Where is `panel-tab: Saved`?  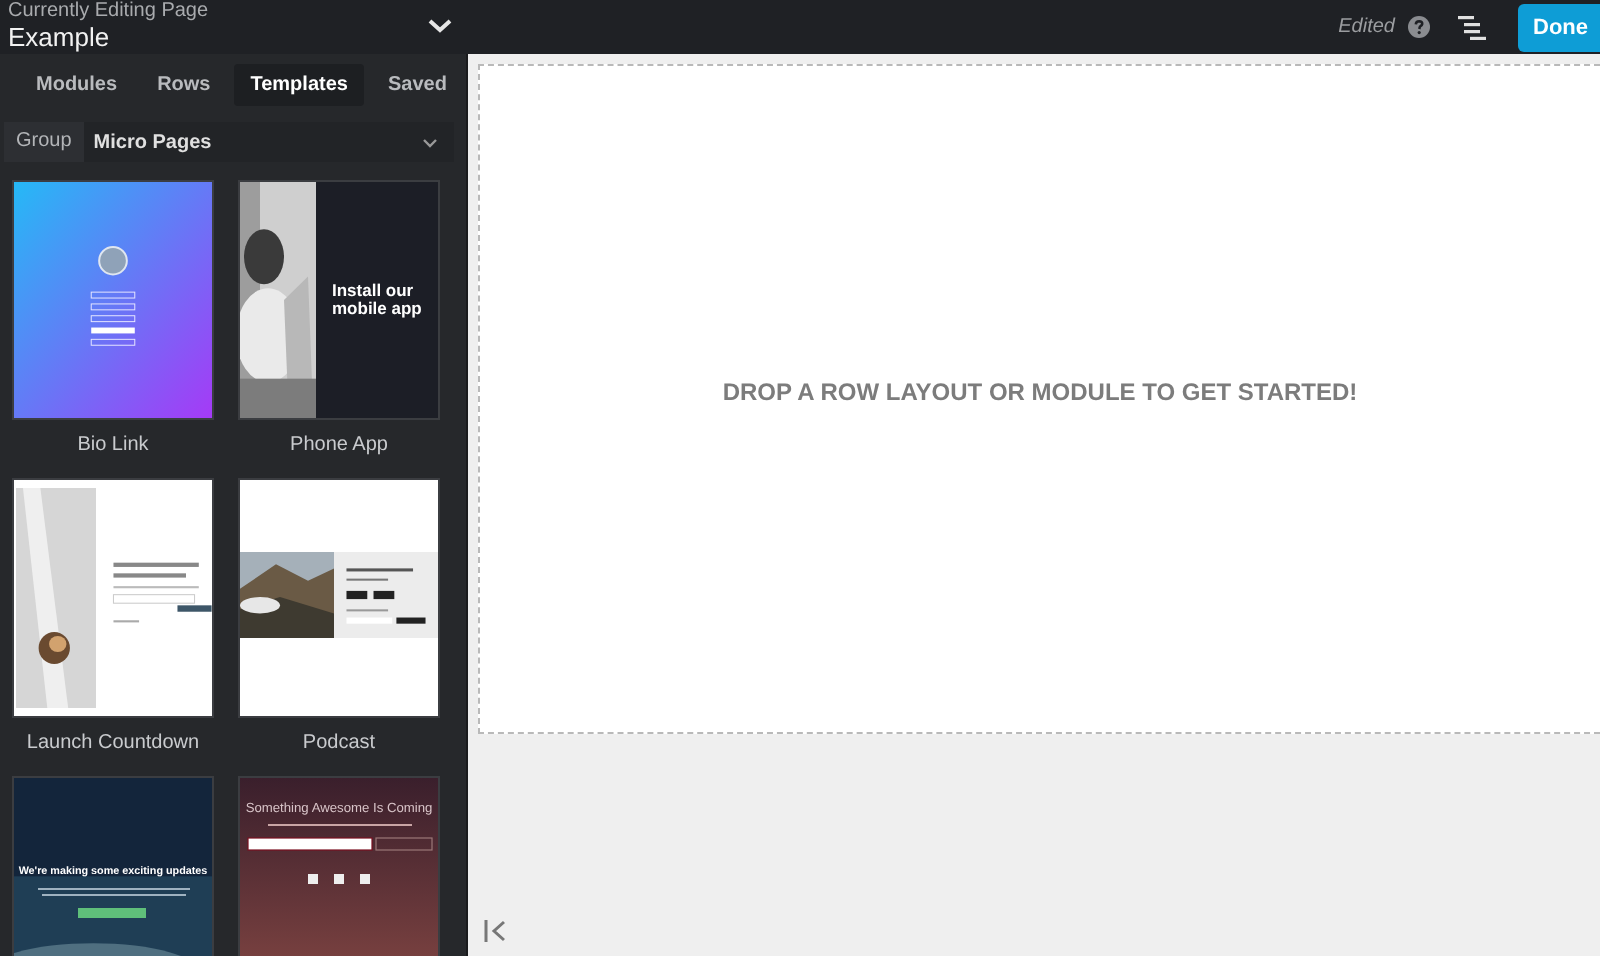
panel-tab: Saved is located at coordinates (417, 85).